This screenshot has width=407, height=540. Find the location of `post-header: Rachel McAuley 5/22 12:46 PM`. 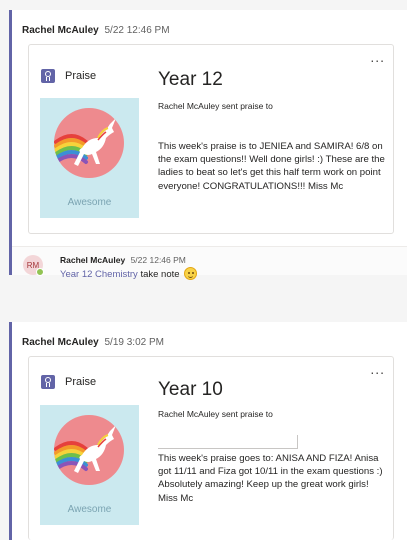

post-header: Rachel McAuley 5/22 12:46 PM is located at coordinates (96, 30).